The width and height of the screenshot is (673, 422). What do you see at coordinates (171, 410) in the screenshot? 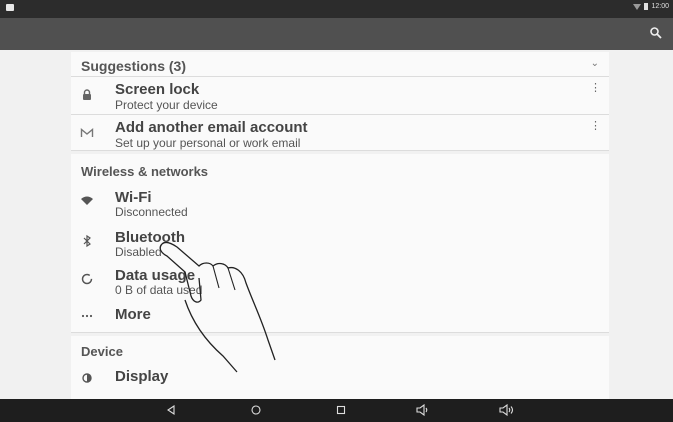
I see `back-icon` at bounding box center [171, 410].